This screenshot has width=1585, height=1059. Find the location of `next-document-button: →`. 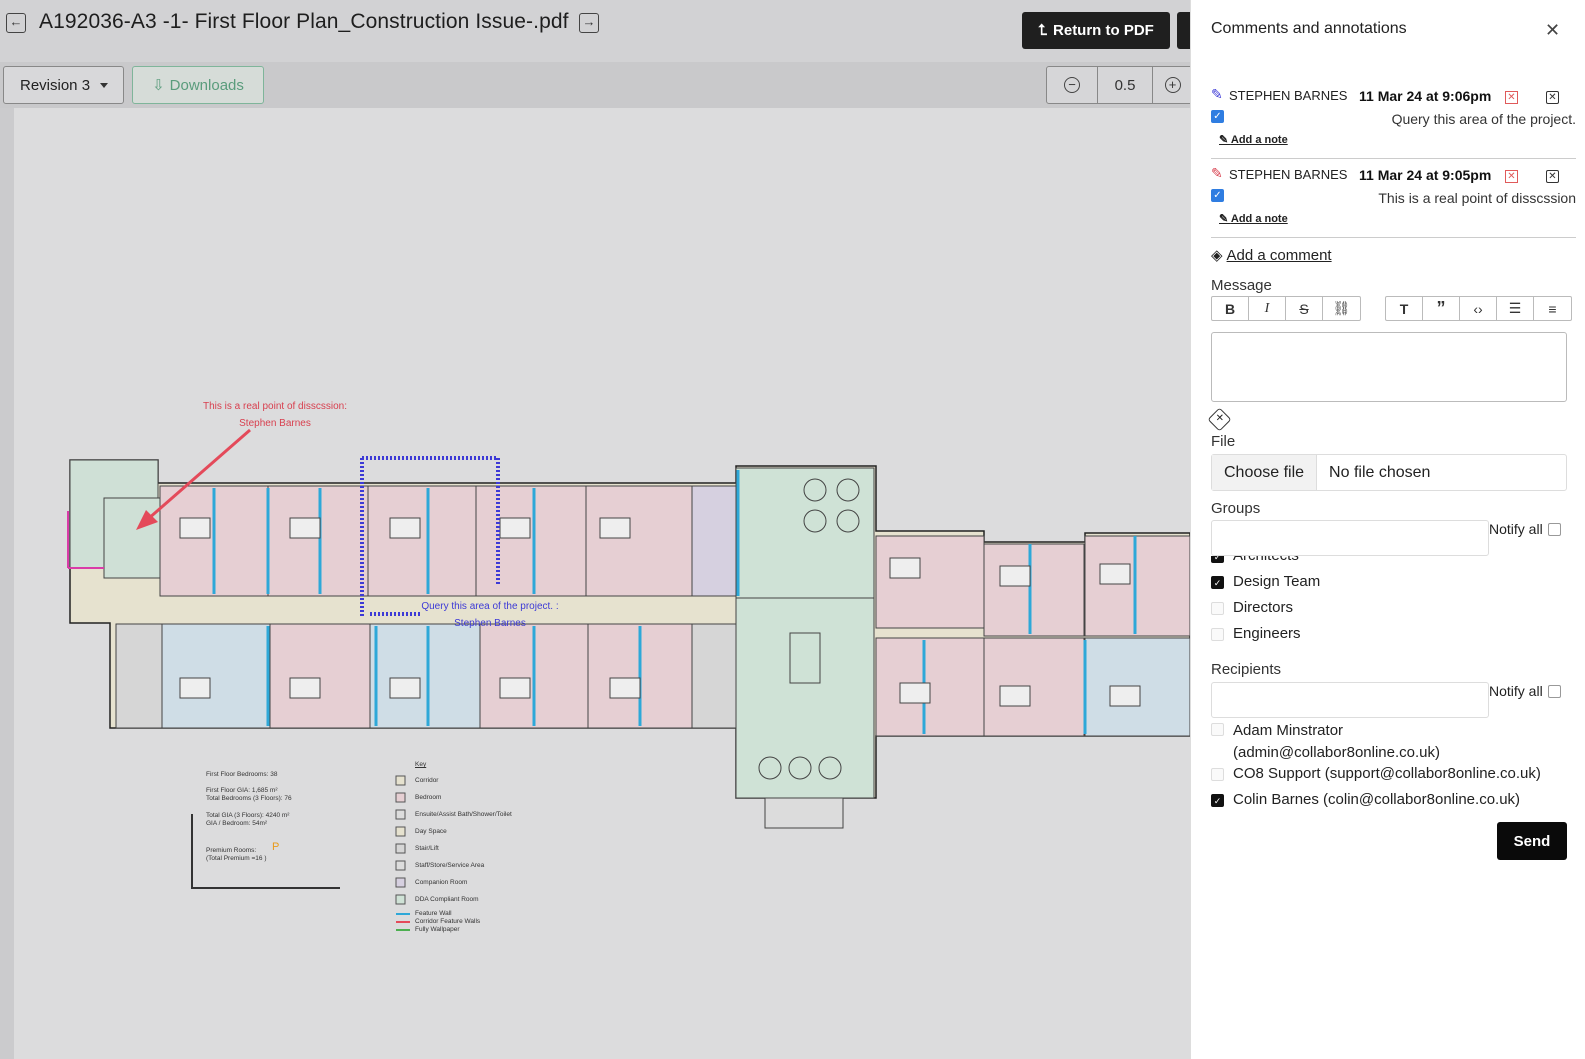

next-document-button: → is located at coordinates (589, 23).